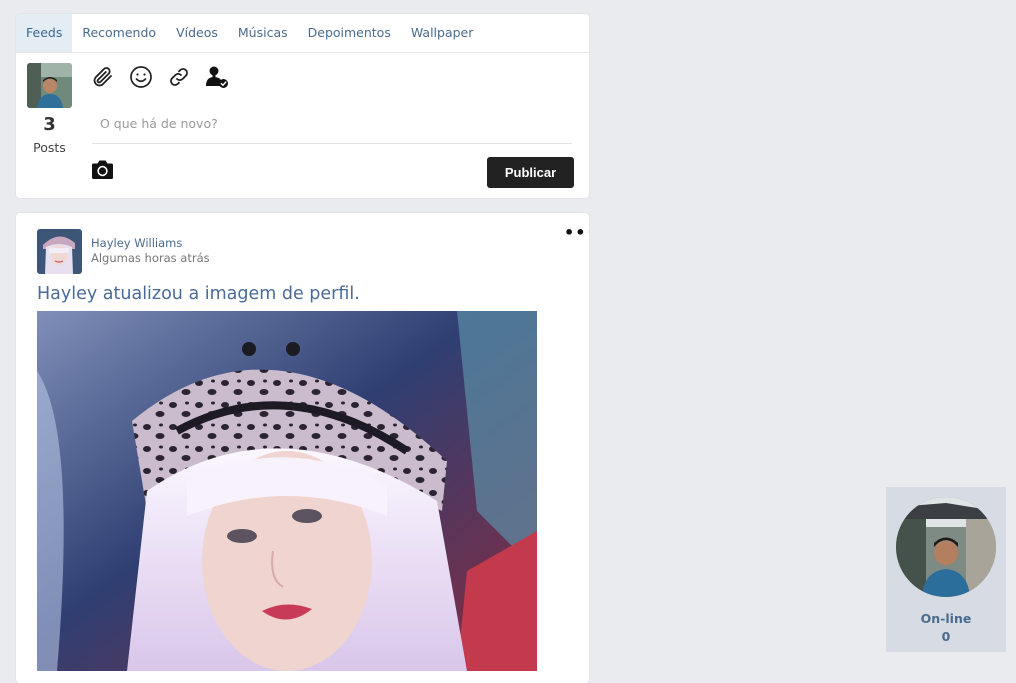 This screenshot has width=1016, height=683. What do you see at coordinates (49, 124) in the screenshot?
I see `posts-count: 3` at bounding box center [49, 124].